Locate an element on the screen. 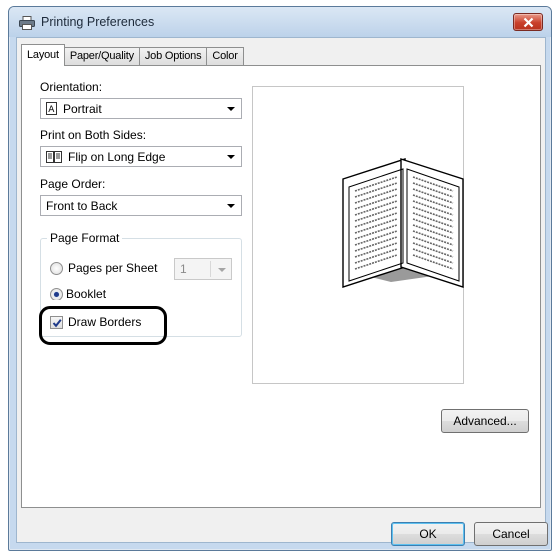  tab-strip: Layout Paper/Quality Job Options Color is located at coordinates (132, 55).